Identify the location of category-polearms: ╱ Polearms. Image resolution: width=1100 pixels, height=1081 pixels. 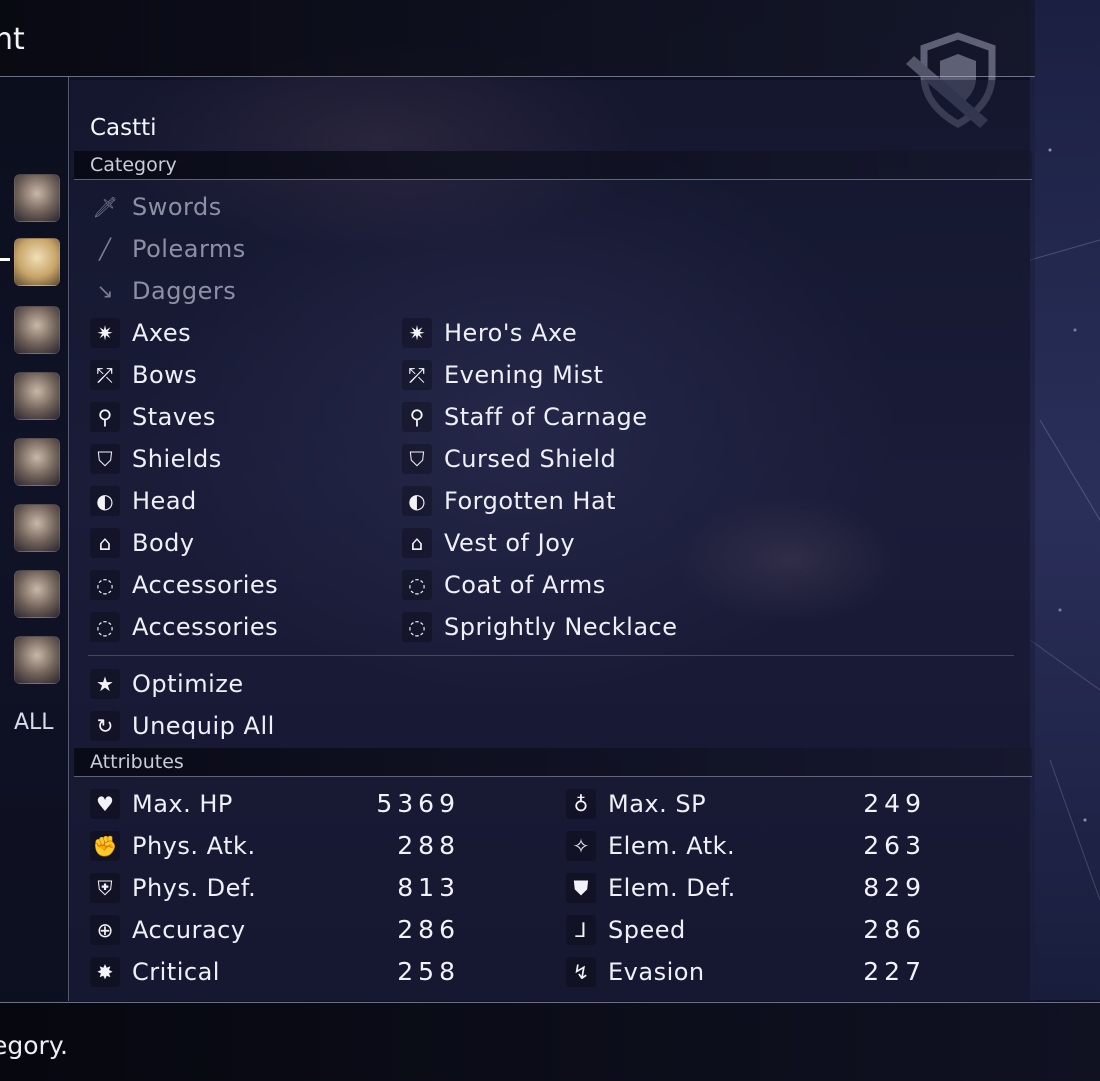
(168, 249).